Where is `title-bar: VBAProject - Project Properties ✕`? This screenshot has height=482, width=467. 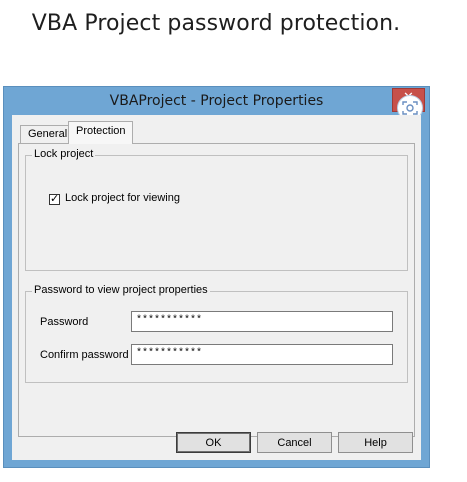
title-bar: VBAProject - Project Properties ✕ is located at coordinates (216, 104).